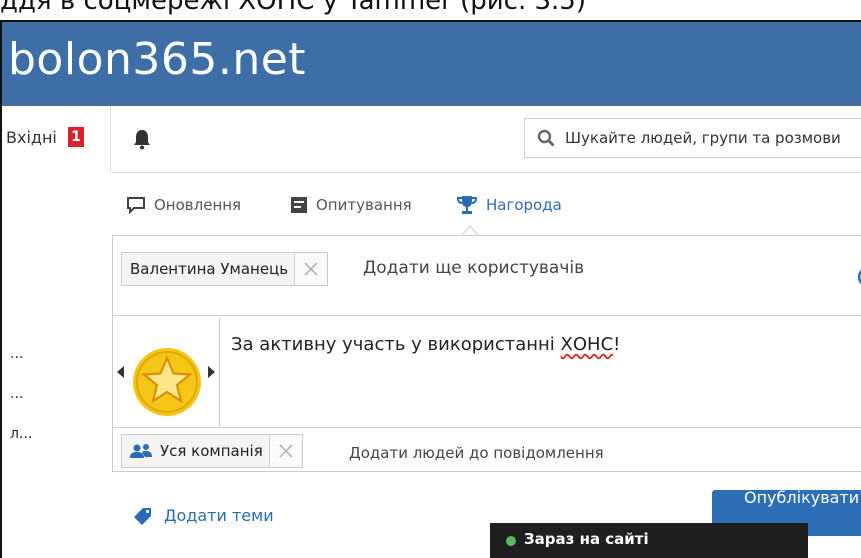 The image size is (861, 558). I want to click on audience-name: Уся компанія, so click(211, 451).